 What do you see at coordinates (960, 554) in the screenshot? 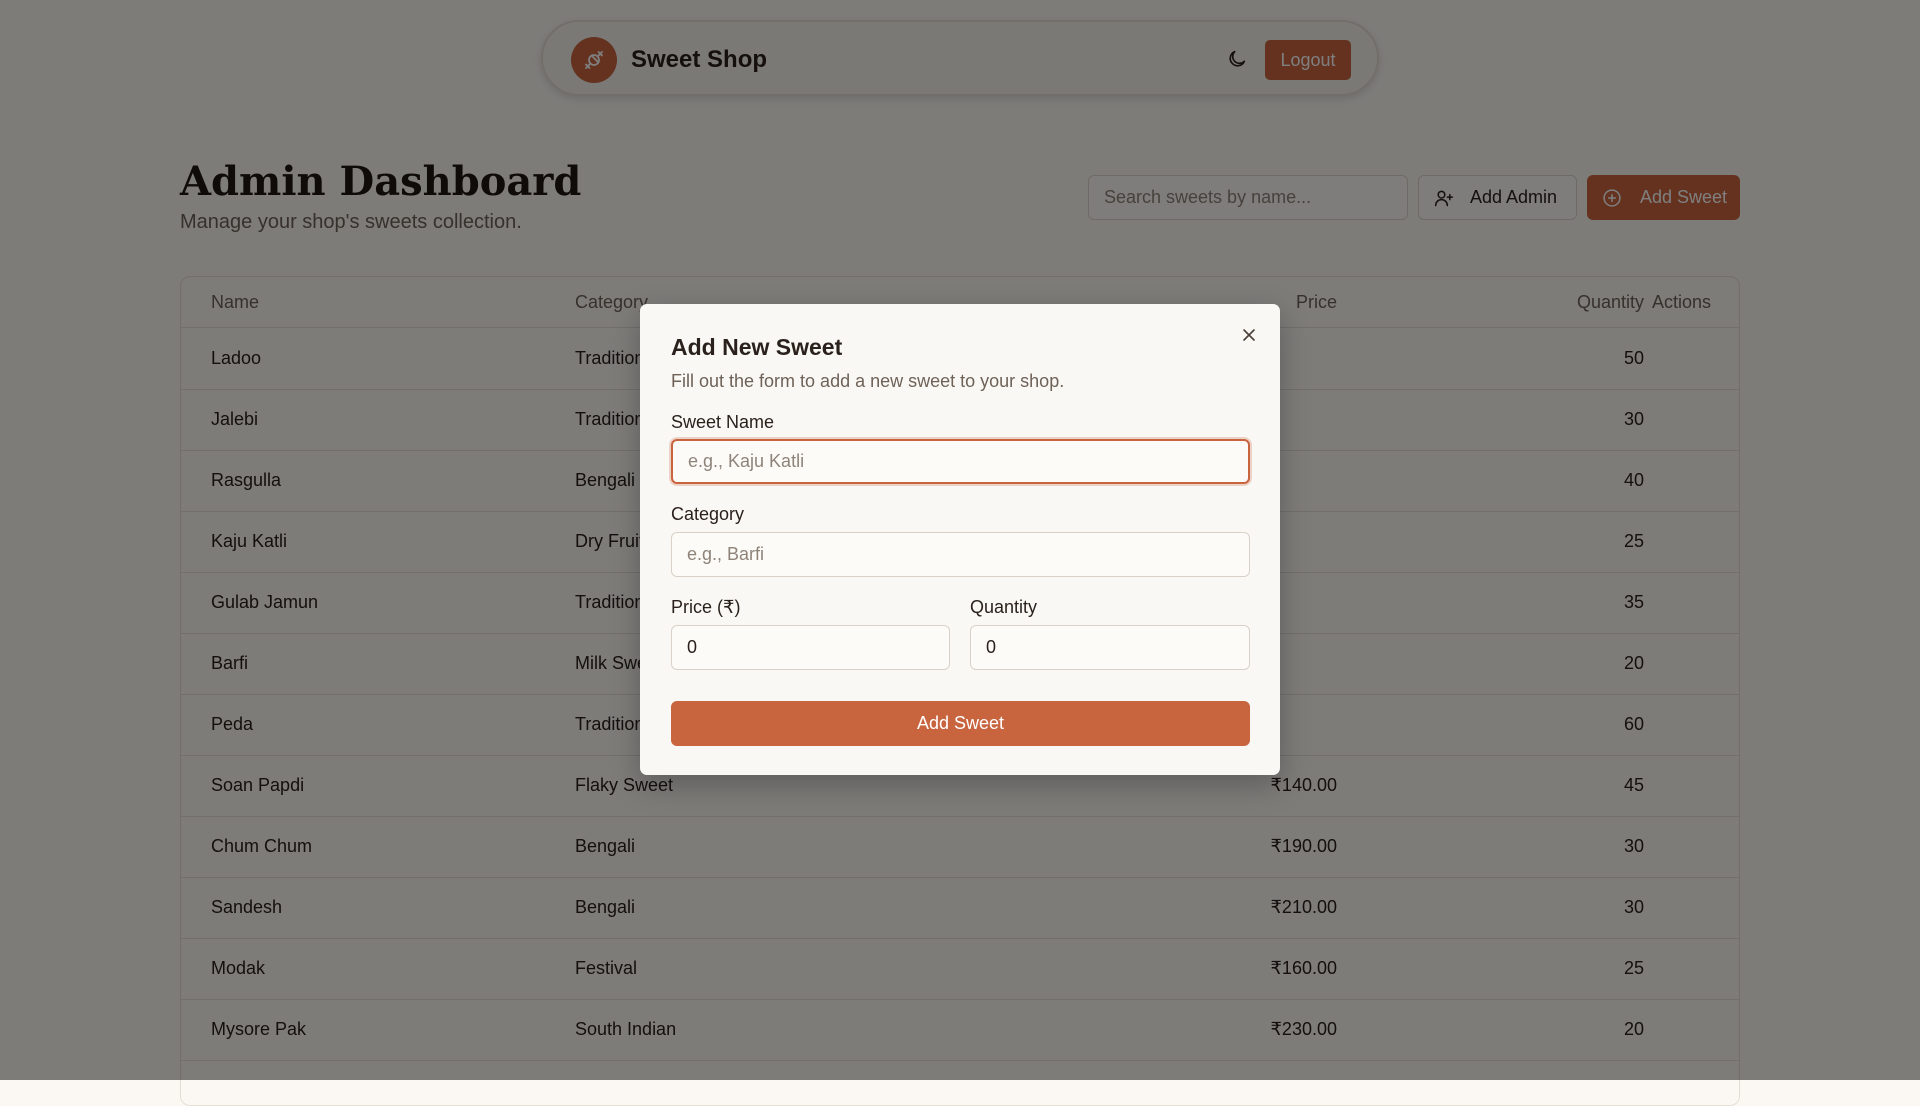
I see `category-input` at bounding box center [960, 554].